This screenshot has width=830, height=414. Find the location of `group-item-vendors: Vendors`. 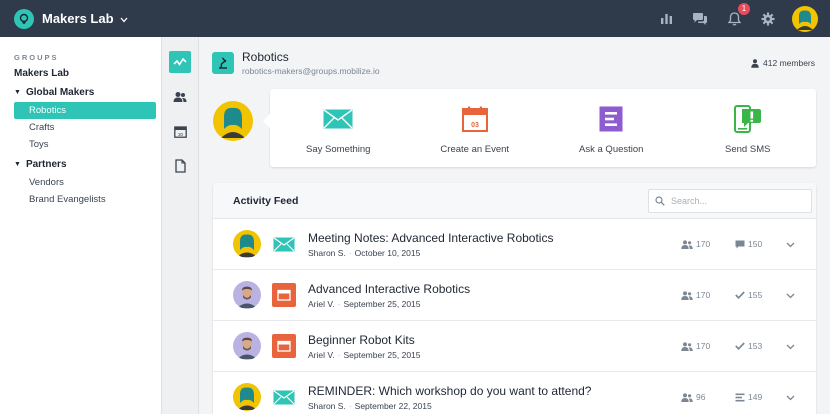

group-item-vendors: Vendors is located at coordinates (87, 182).